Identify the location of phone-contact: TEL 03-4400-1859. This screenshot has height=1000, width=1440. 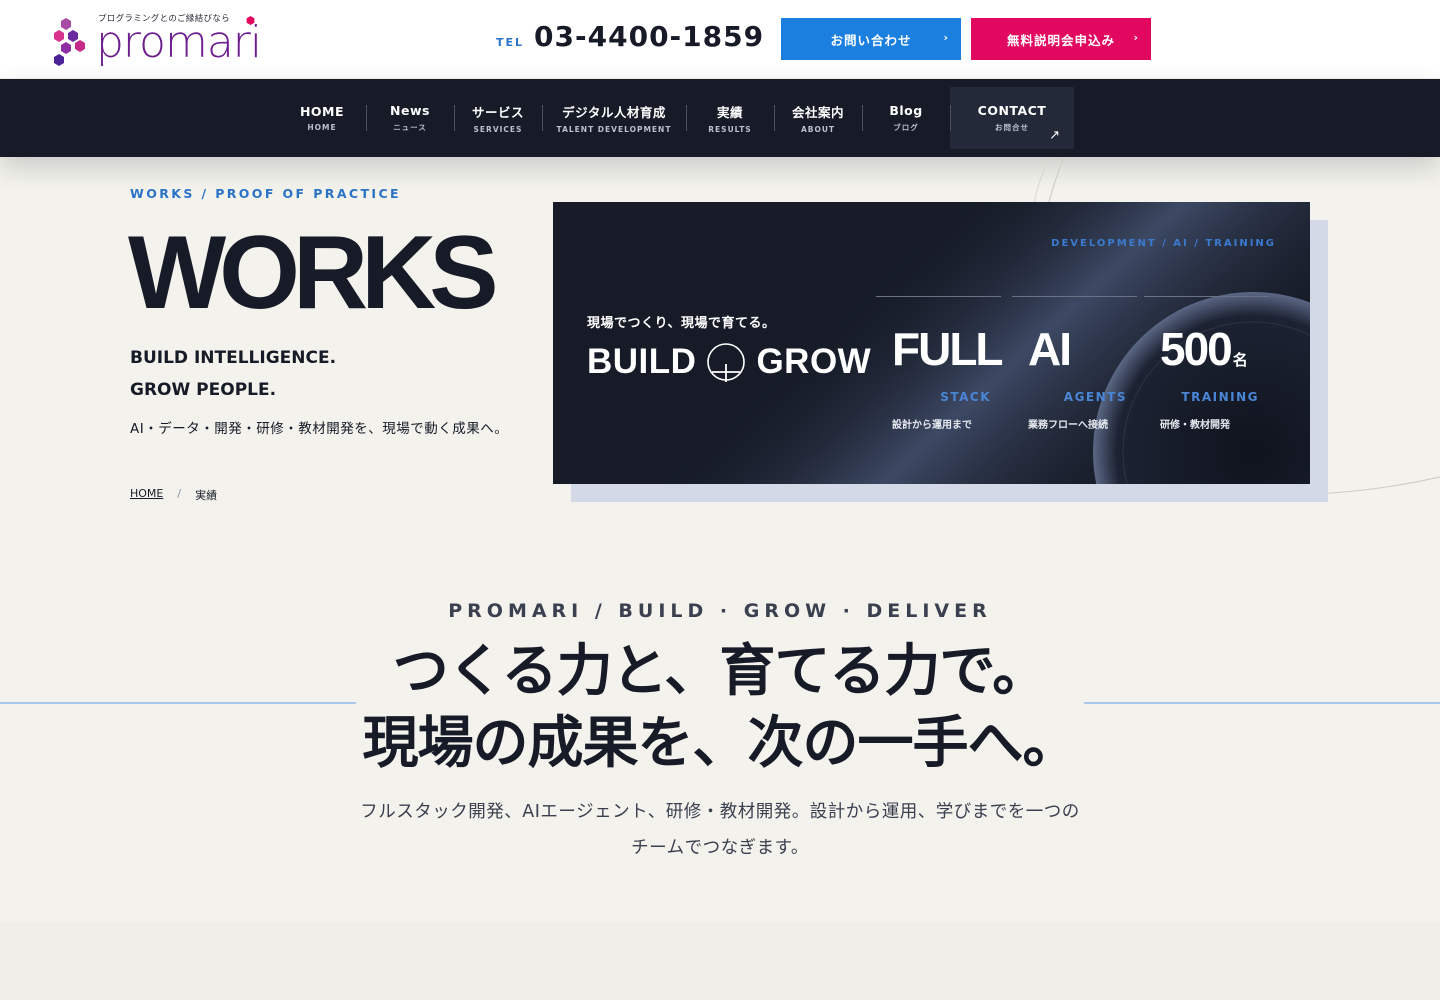
(630, 36).